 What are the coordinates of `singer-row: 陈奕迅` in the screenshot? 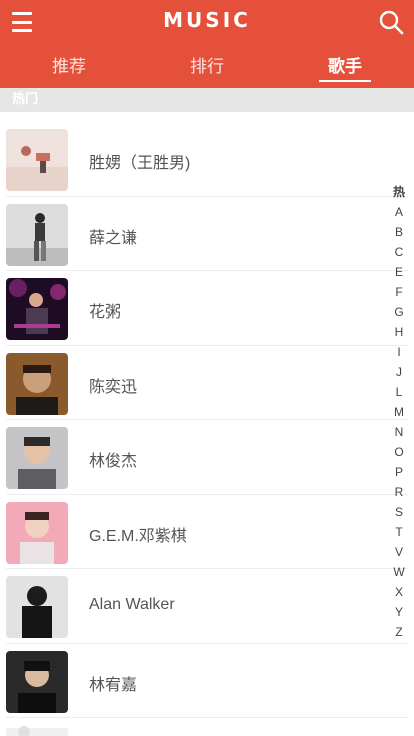 It's located at (207, 383).